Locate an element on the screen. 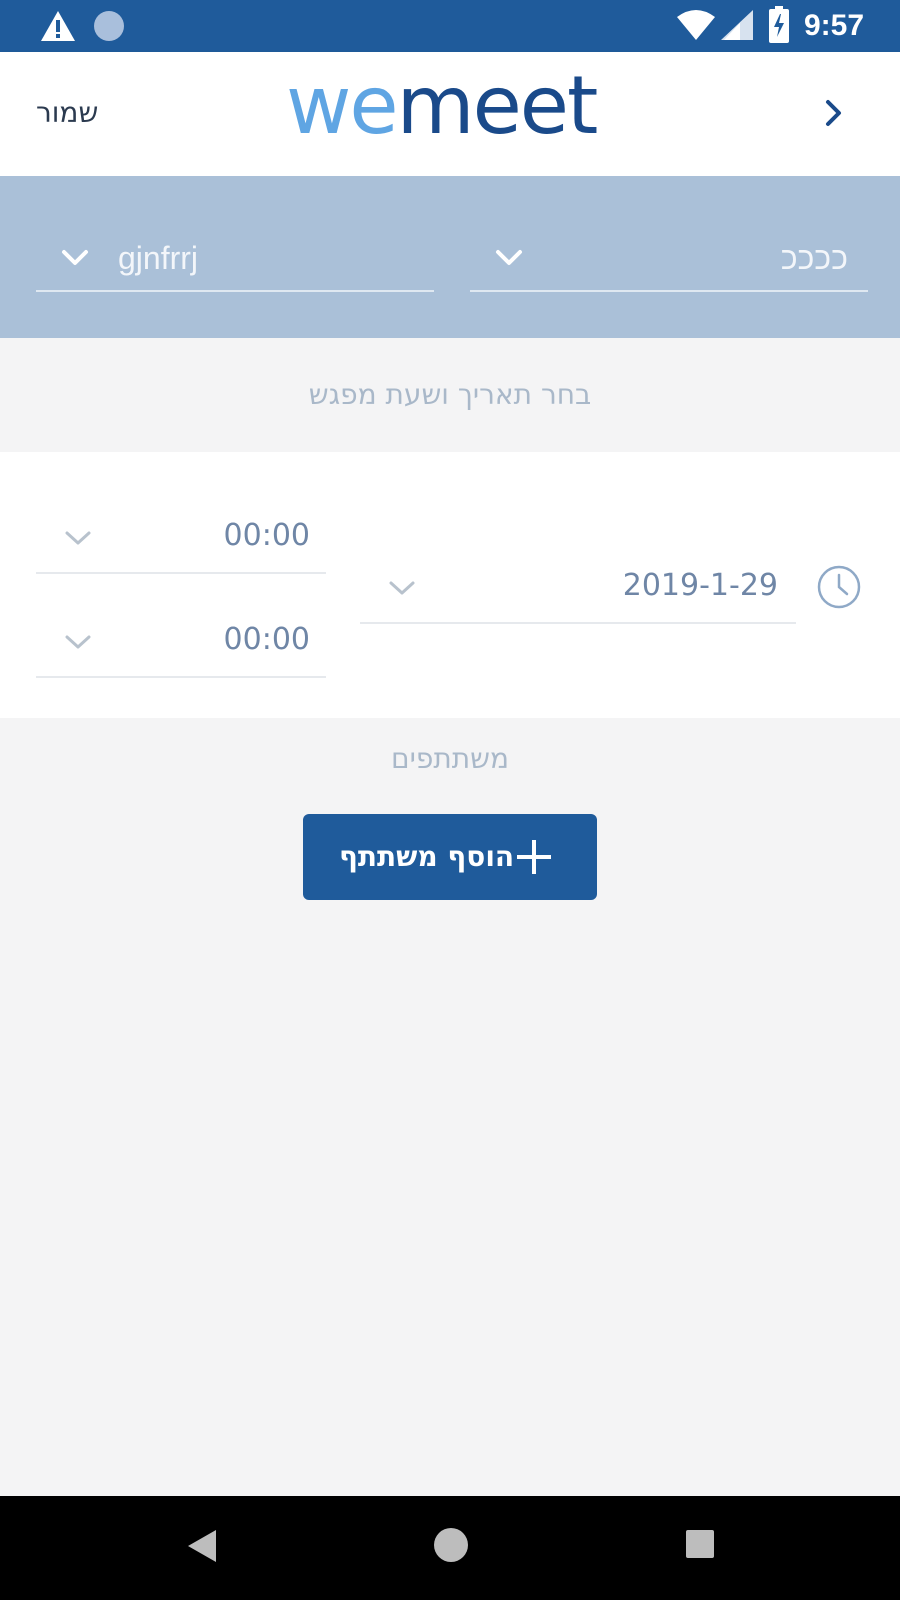  save-button: שמור is located at coordinates (67, 112).